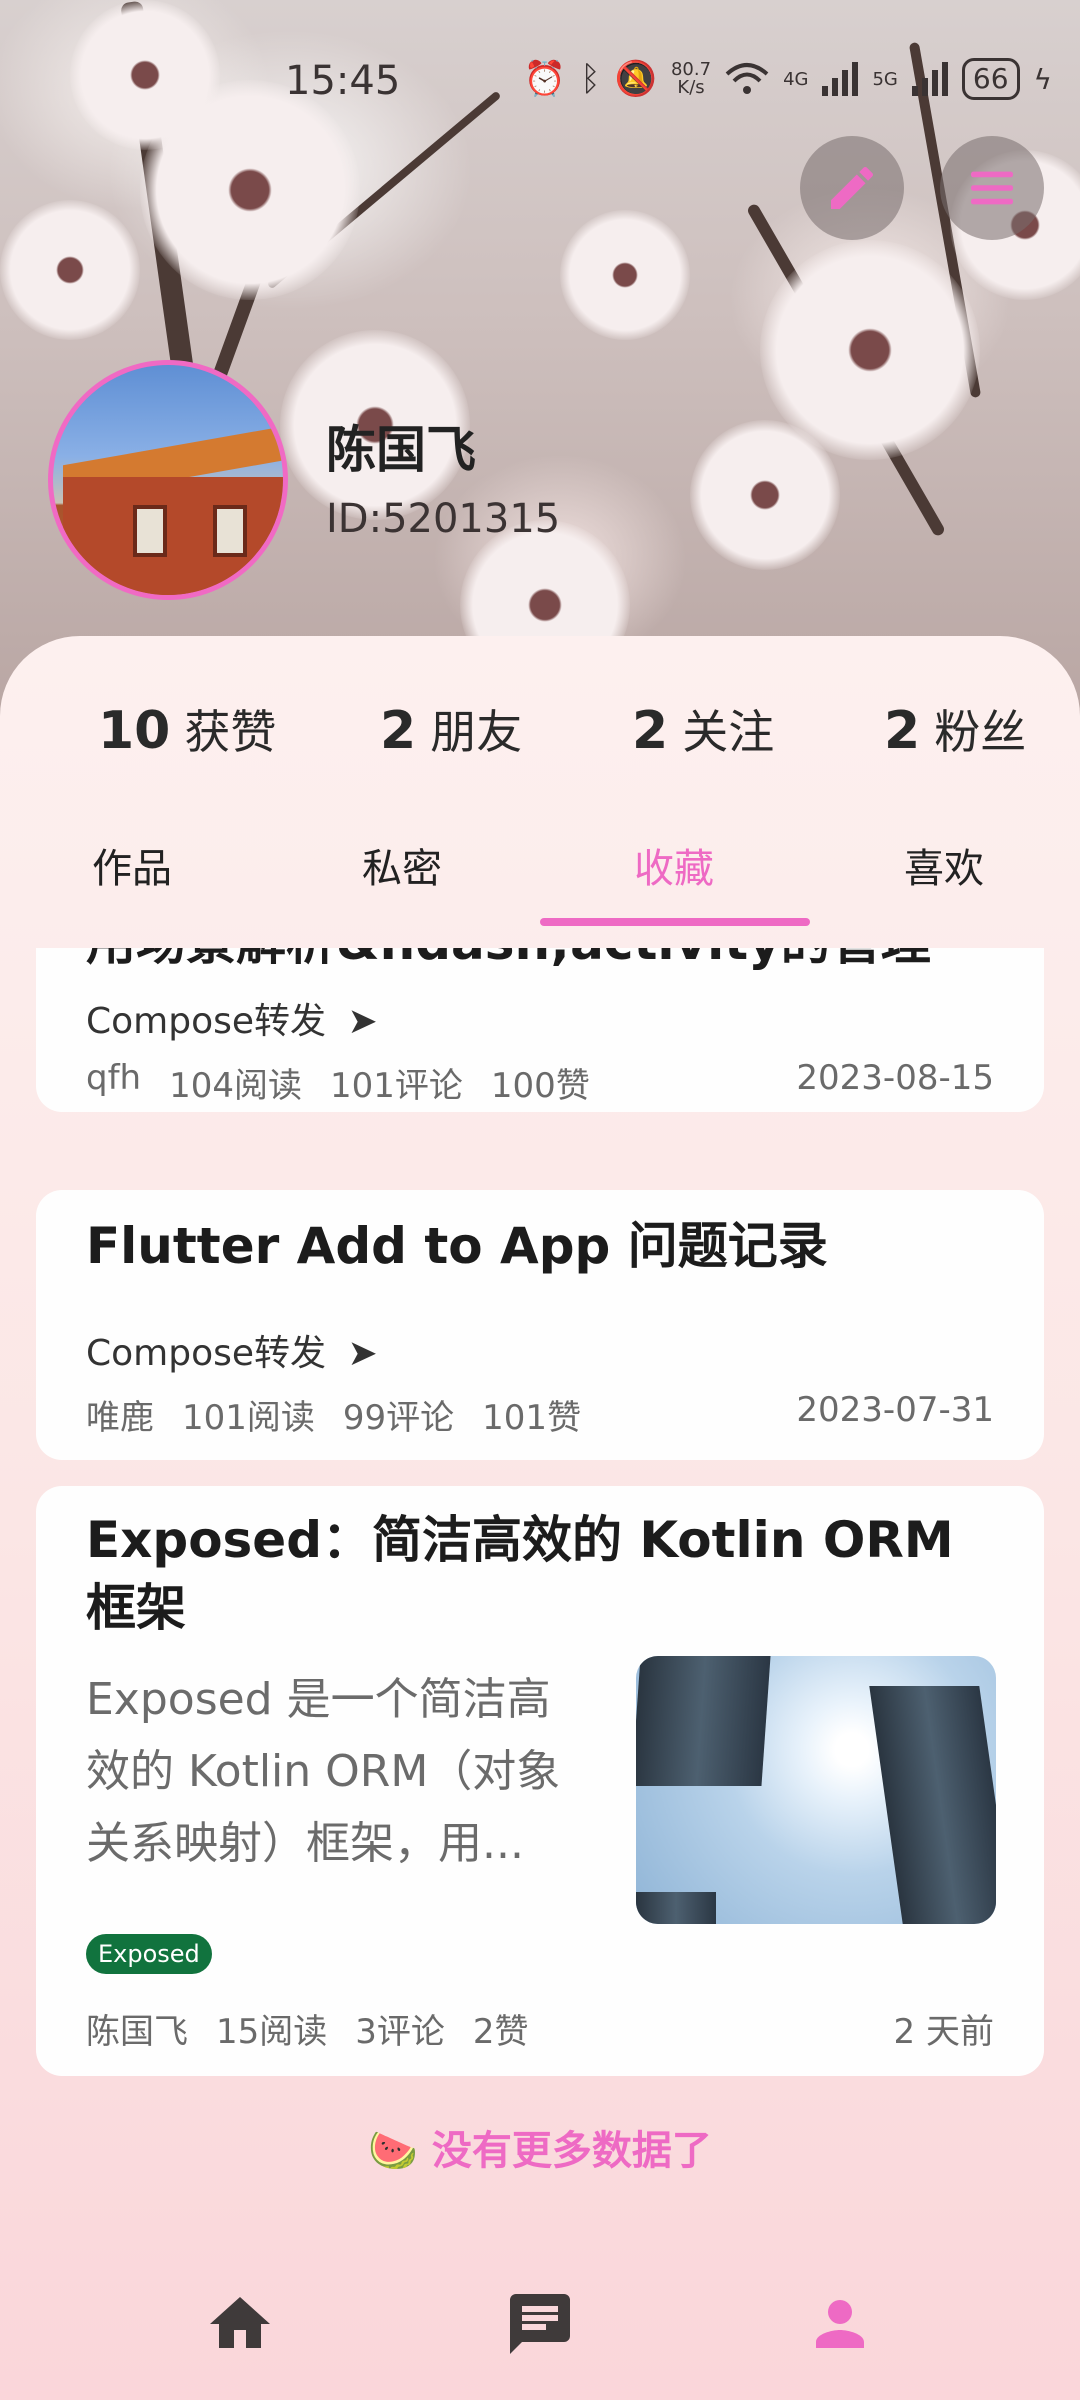  Describe the element at coordinates (540, 2028) in the screenshot. I see `article-meta: 陈国飞 15阅读 3评论 2赞 2 天前` at that location.